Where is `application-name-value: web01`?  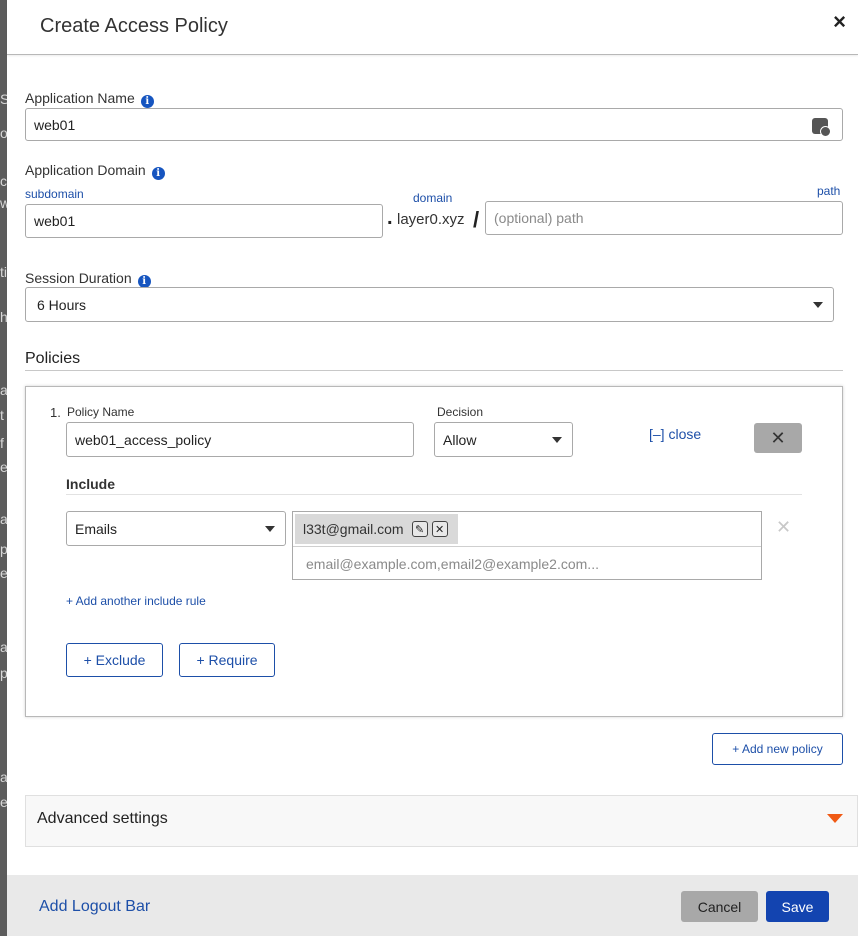 application-name-value: web01 is located at coordinates (55, 124).